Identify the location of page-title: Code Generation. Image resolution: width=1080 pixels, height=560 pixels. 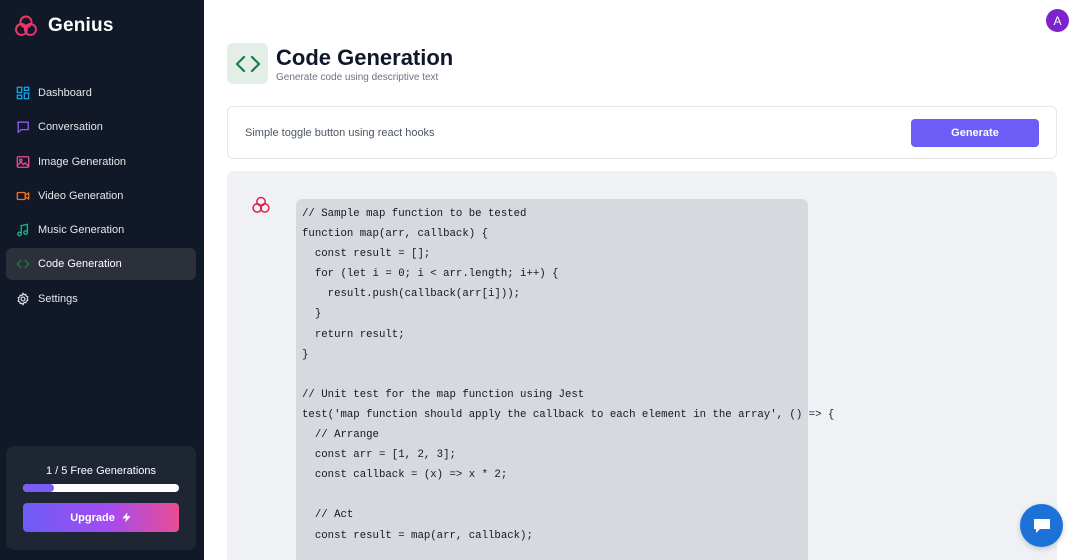
(365, 57).